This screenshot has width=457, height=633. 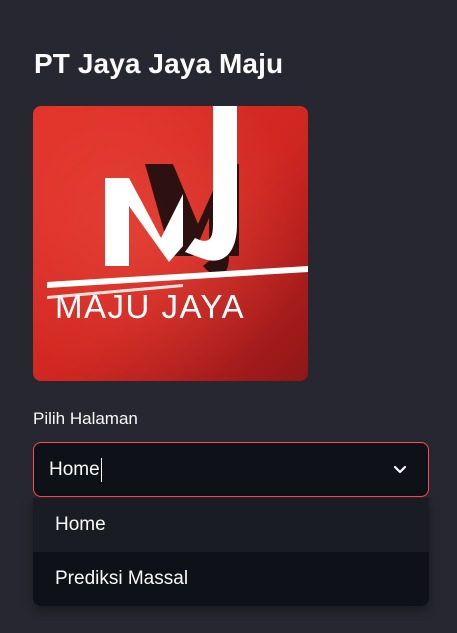 I want to click on page-select-dropdown: Home Prediksi Massal, so click(x=231, y=552).